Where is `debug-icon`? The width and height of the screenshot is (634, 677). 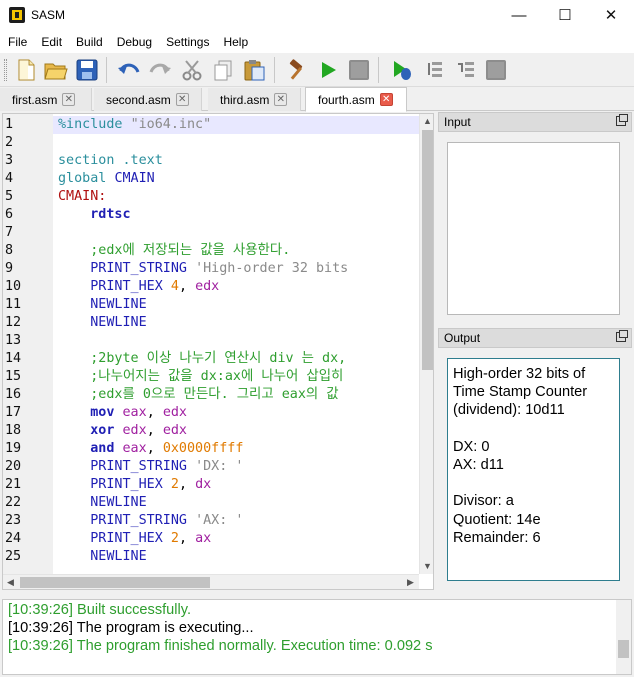 debug-icon is located at coordinates (402, 70).